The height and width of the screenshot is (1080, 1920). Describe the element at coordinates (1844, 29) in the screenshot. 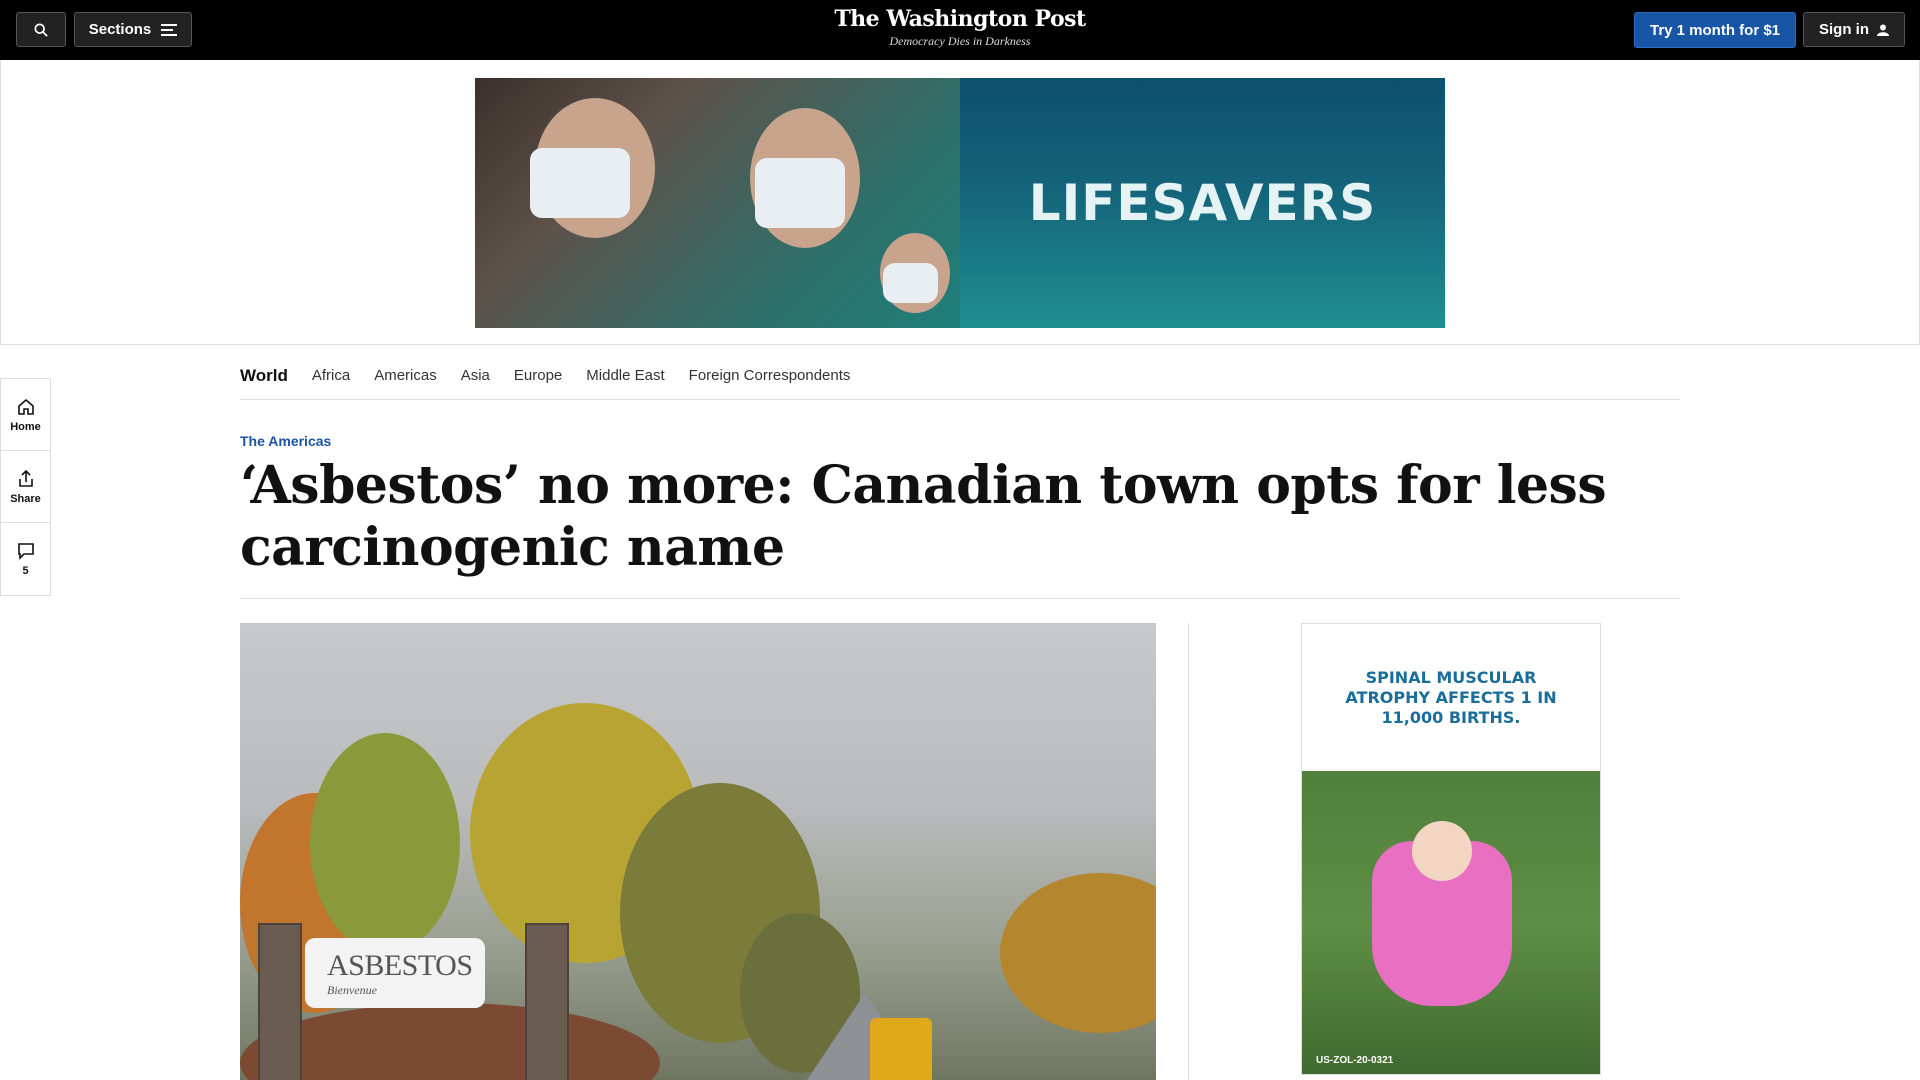

I see `sign-in-label: Sign in` at that location.